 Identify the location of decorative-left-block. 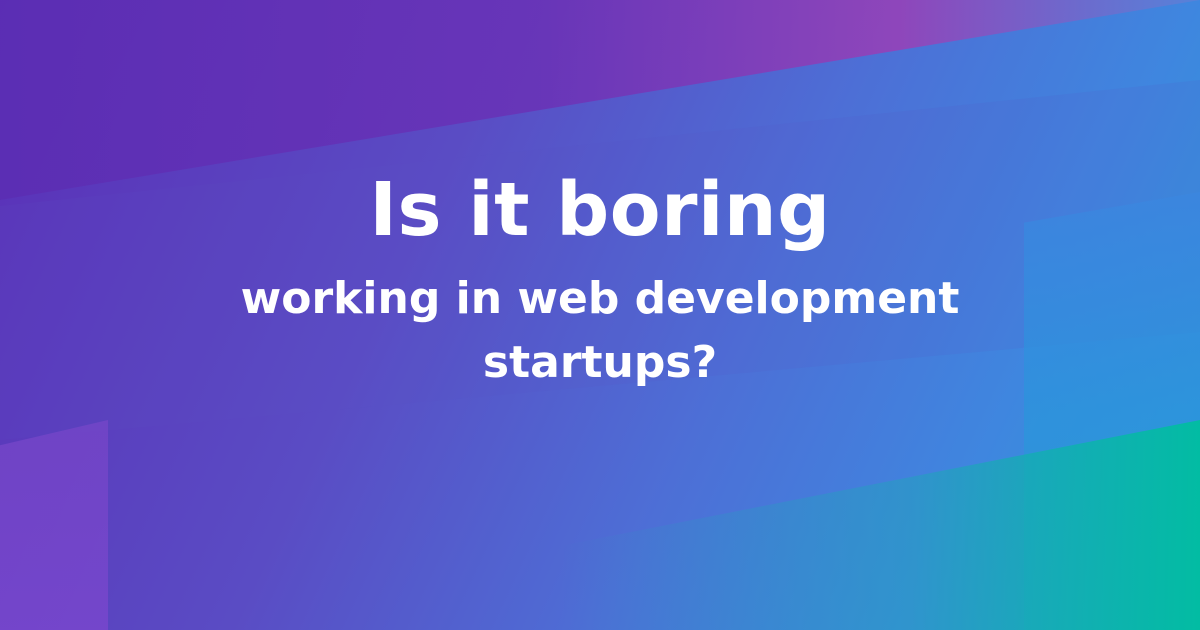
(54, 525).